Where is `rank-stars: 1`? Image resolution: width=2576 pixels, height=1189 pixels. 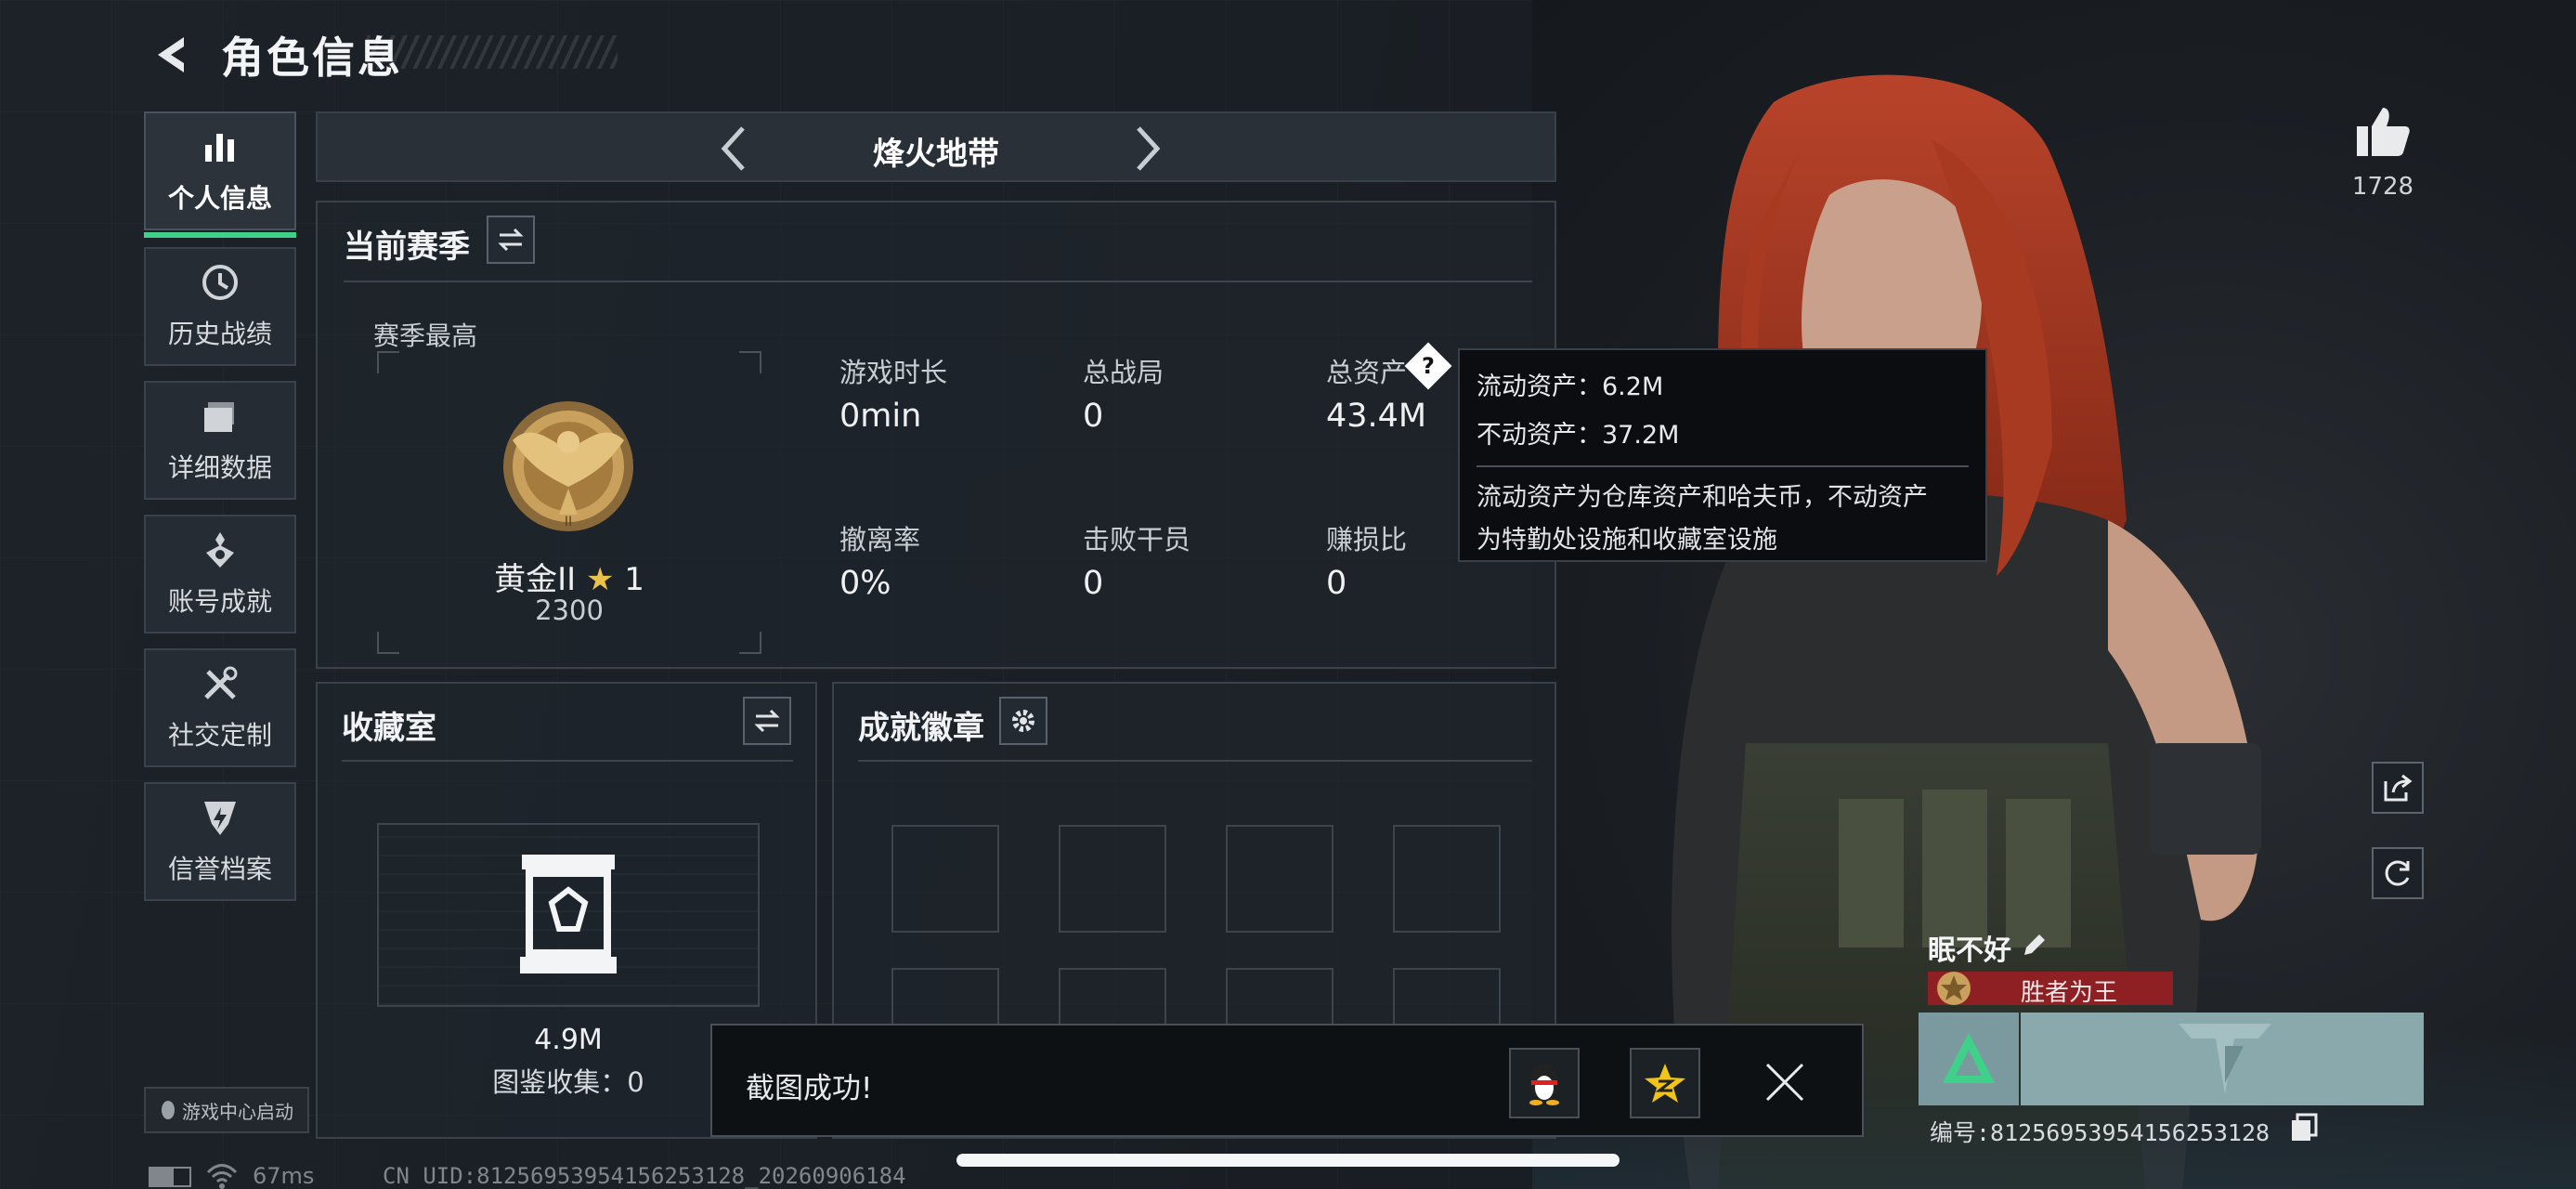
rank-stars: 1 is located at coordinates (634, 580).